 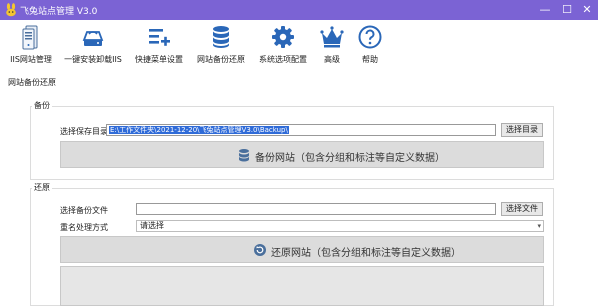 What do you see at coordinates (93, 38) in the screenshot?
I see `disk-drive-icon` at bounding box center [93, 38].